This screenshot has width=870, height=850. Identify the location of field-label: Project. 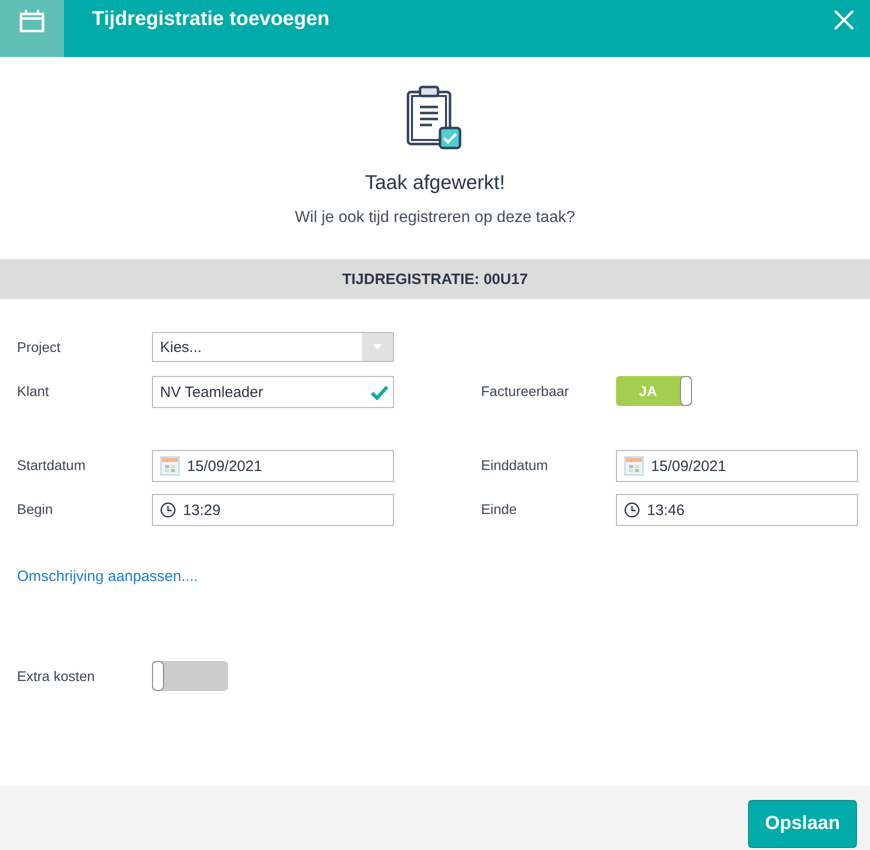
(39, 346).